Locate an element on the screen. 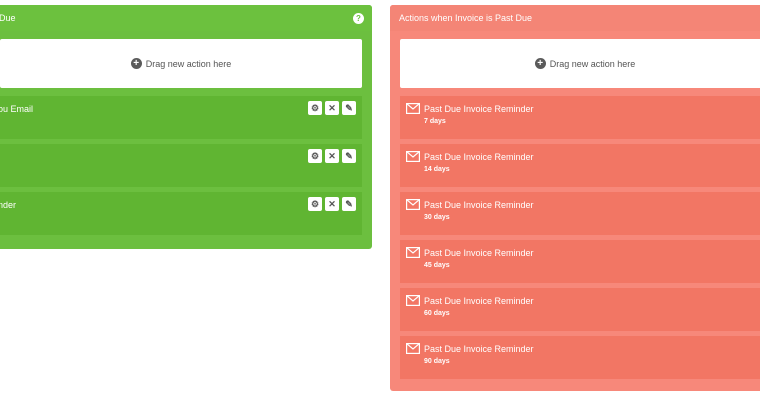  panel-header: Actions when Invoice is Past Due is located at coordinates (575, 18).